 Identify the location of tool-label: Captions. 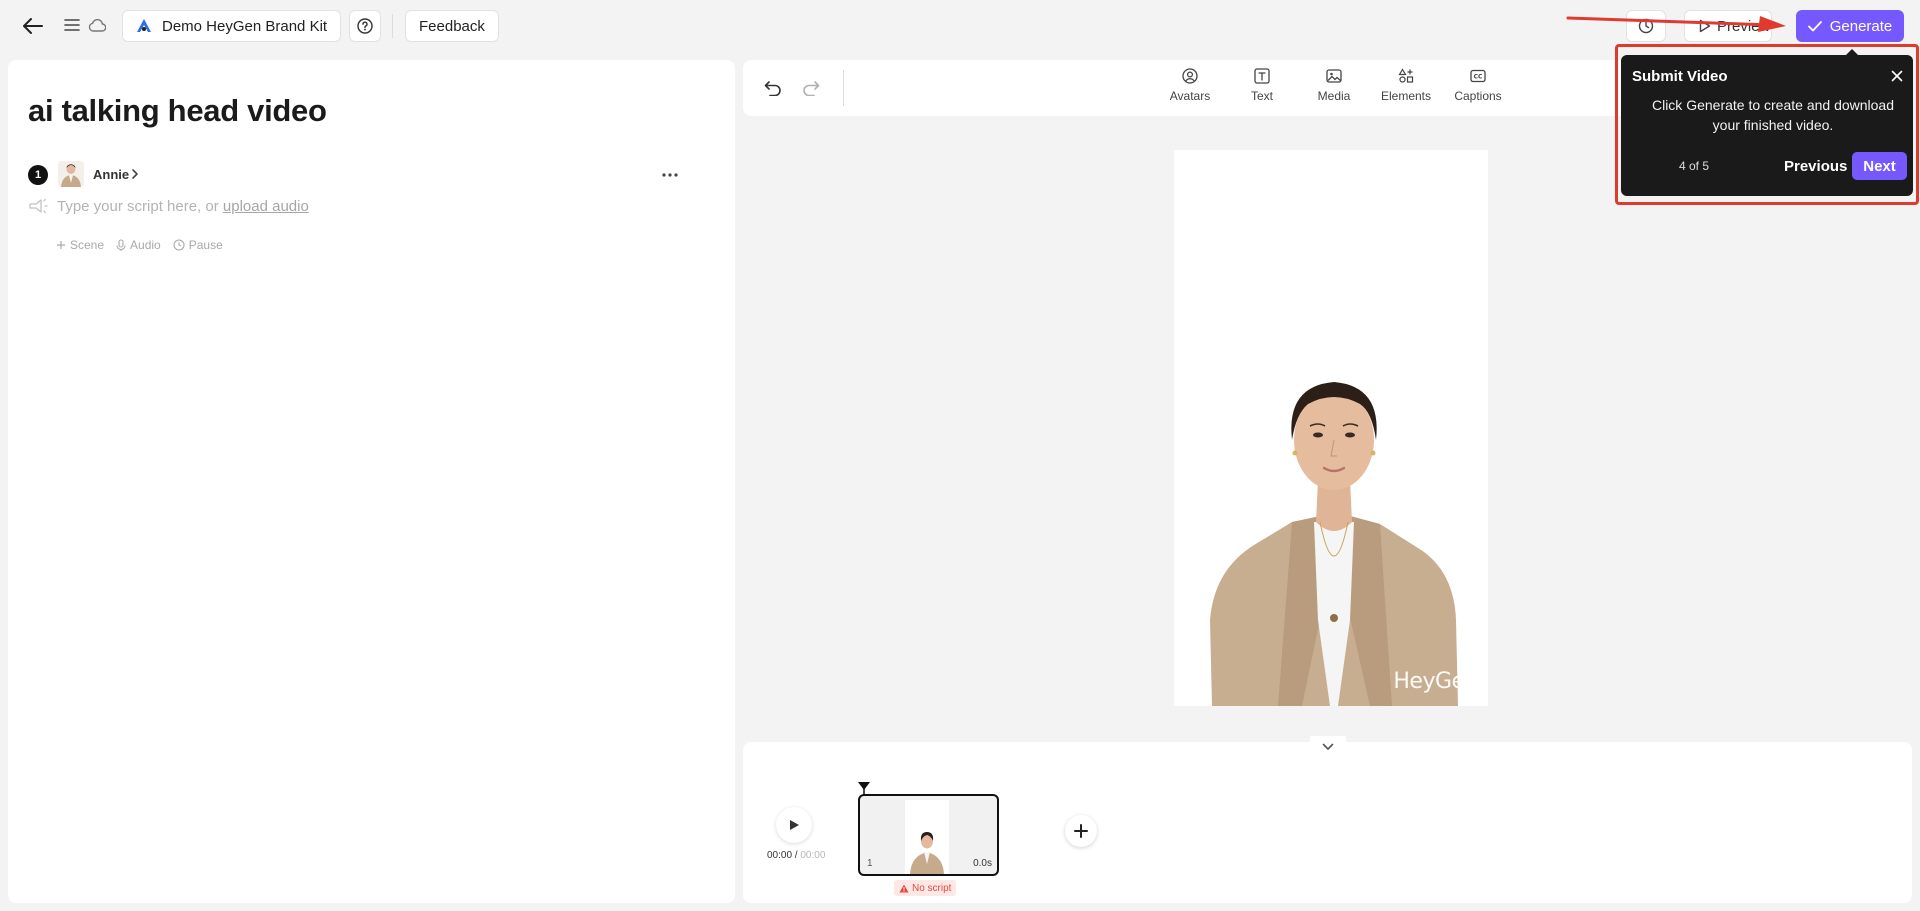
(1478, 96).